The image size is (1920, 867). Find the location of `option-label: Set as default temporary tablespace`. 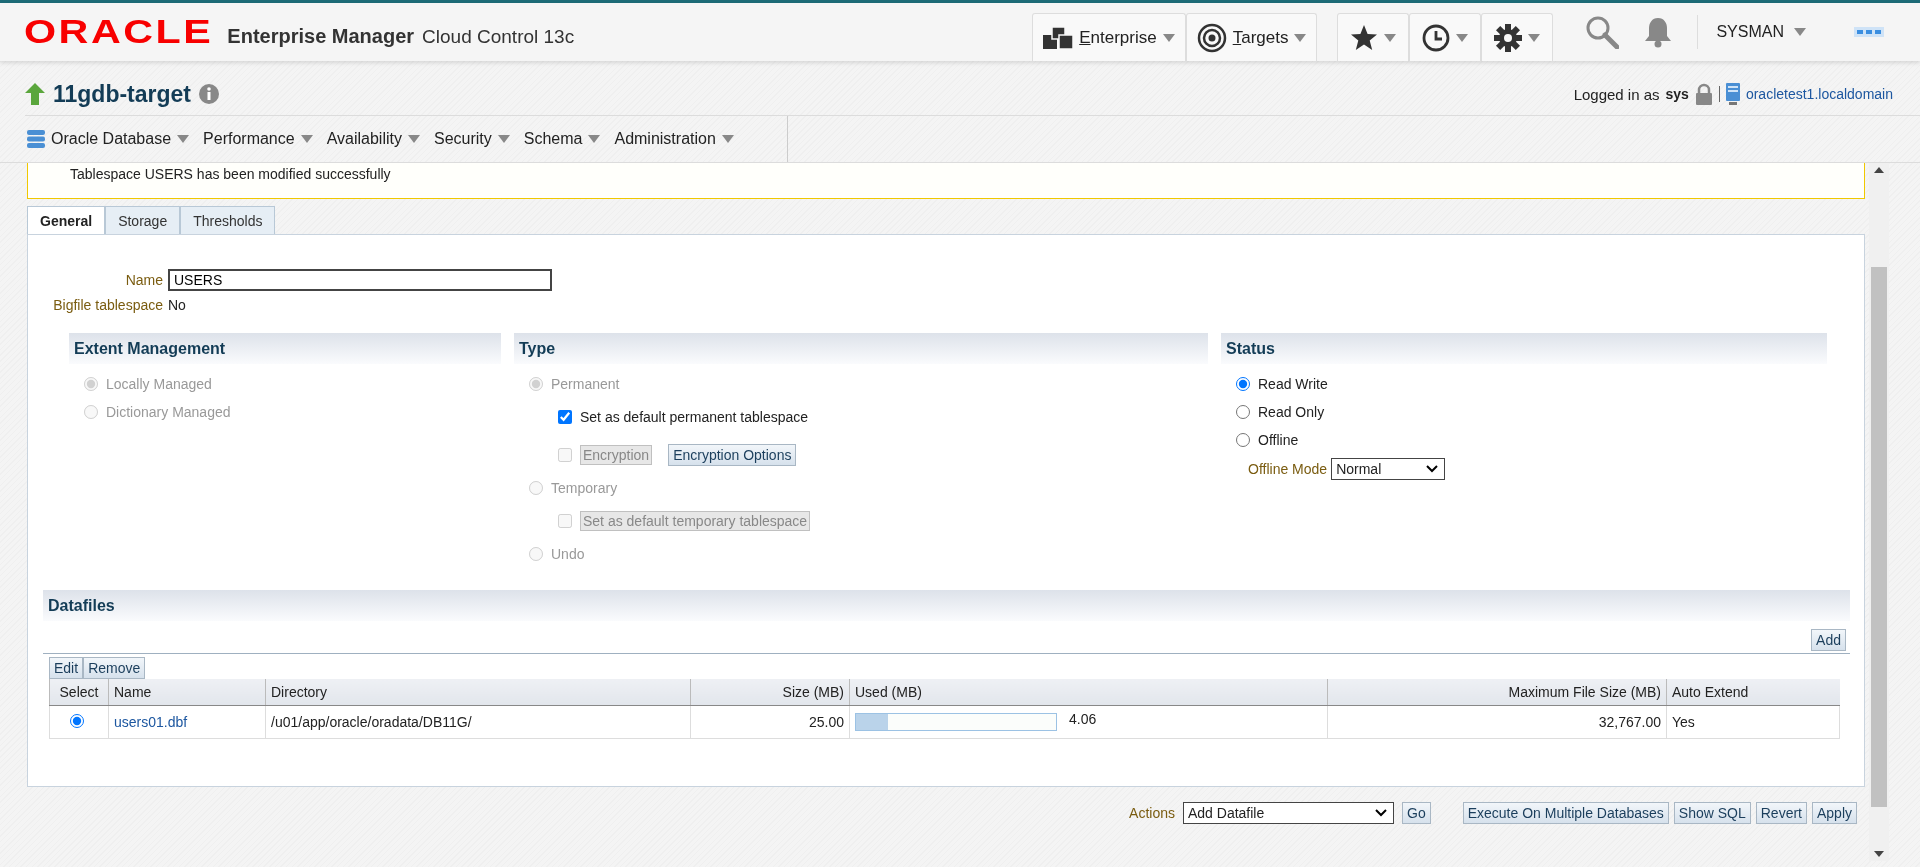

option-label: Set as default temporary tablespace is located at coordinates (695, 521).